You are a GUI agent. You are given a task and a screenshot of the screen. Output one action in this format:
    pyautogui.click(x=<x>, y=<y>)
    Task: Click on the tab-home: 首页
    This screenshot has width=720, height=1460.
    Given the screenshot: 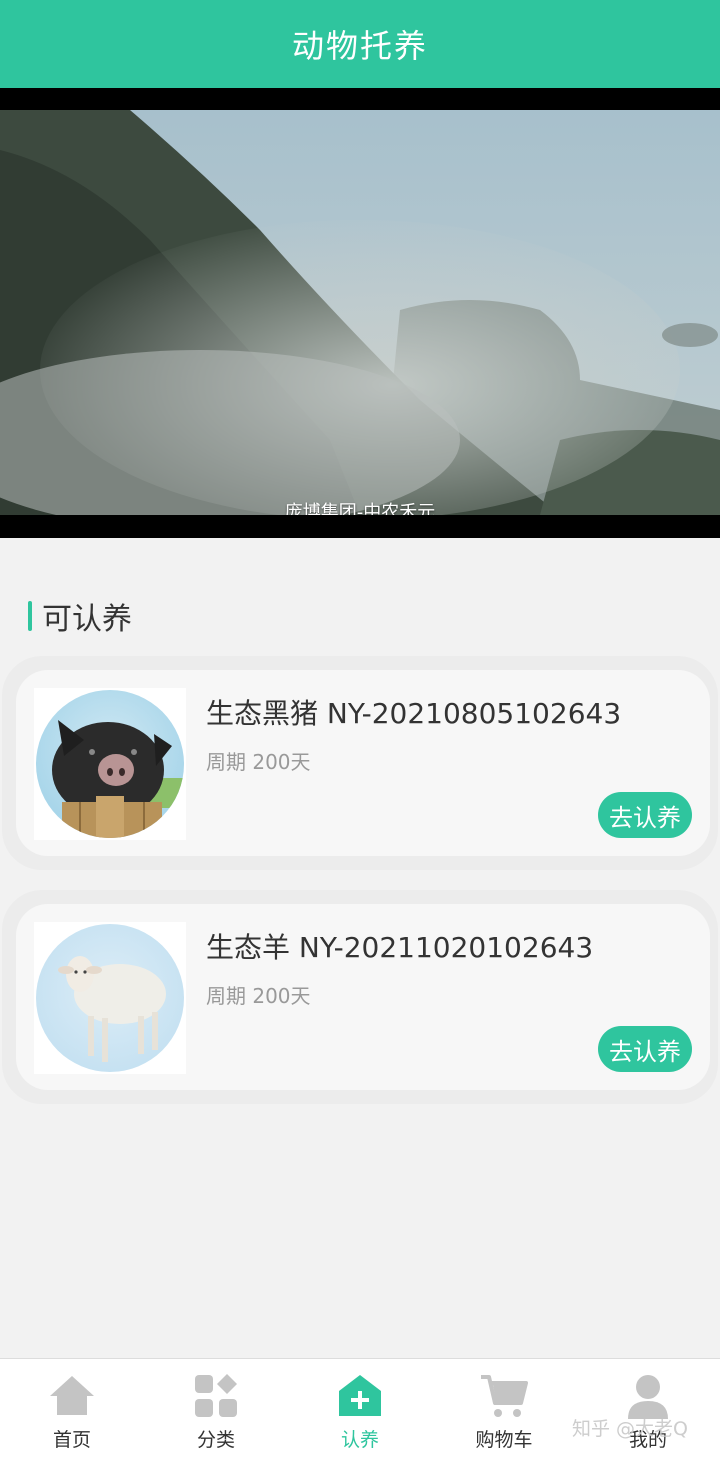 What is the action you would take?
    pyautogui.click(x=72, y=1409)
    